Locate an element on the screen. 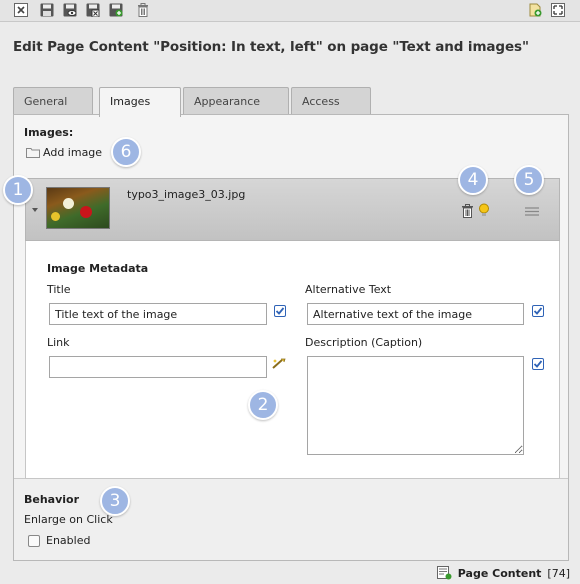 The width and height of the screenshot is (580, 584). description-label: Description (Caption) is located at coordinates (364, 342).